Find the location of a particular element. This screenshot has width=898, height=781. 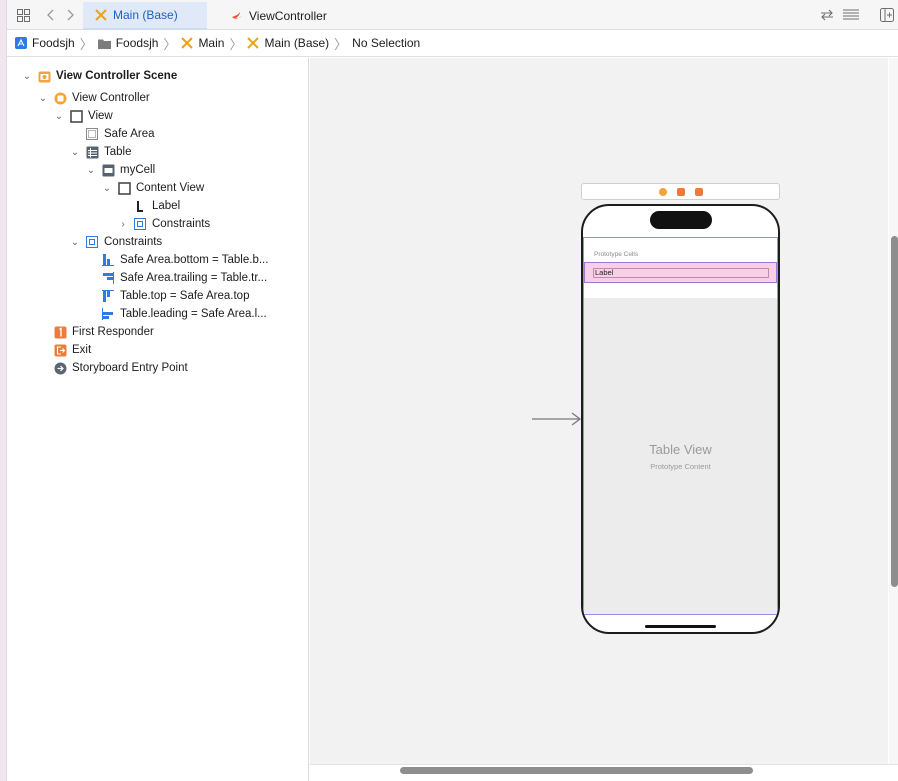

scene-dock is located at coordinates (680, 191).